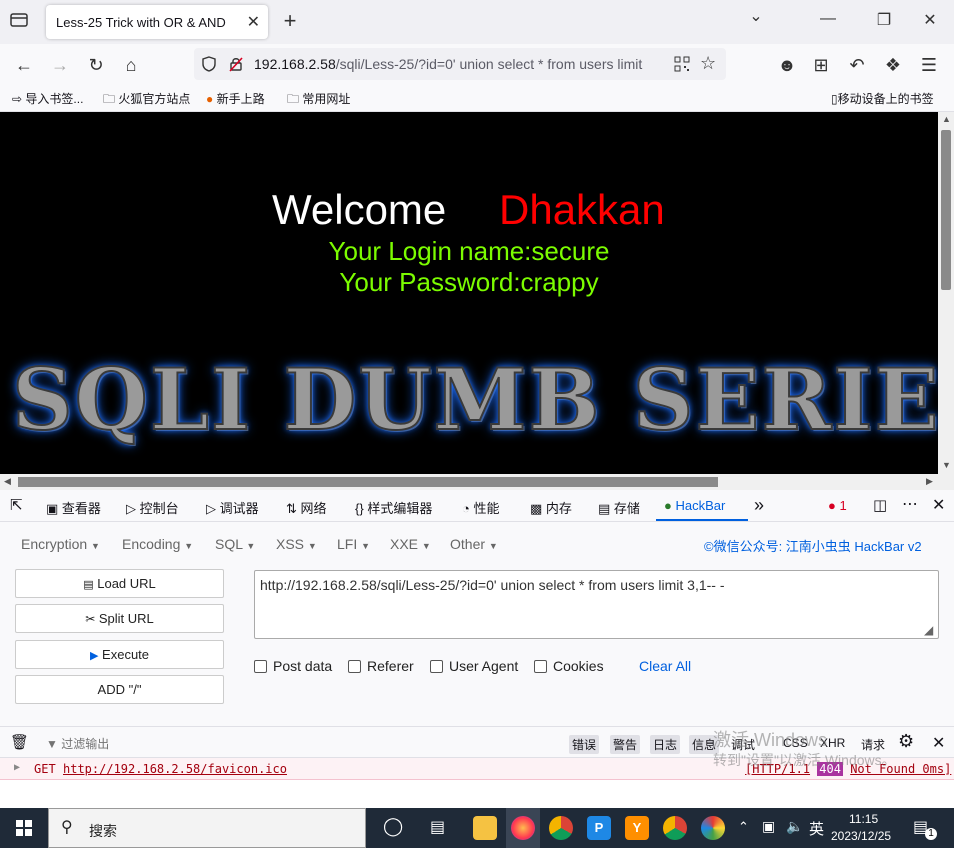 The height and width of the screenshot is (848, 954). What do you see at coordinates (410, 544) in the screenshot?
I see `menu-xxe: XXE ▼` at bounding box center [410, 544].